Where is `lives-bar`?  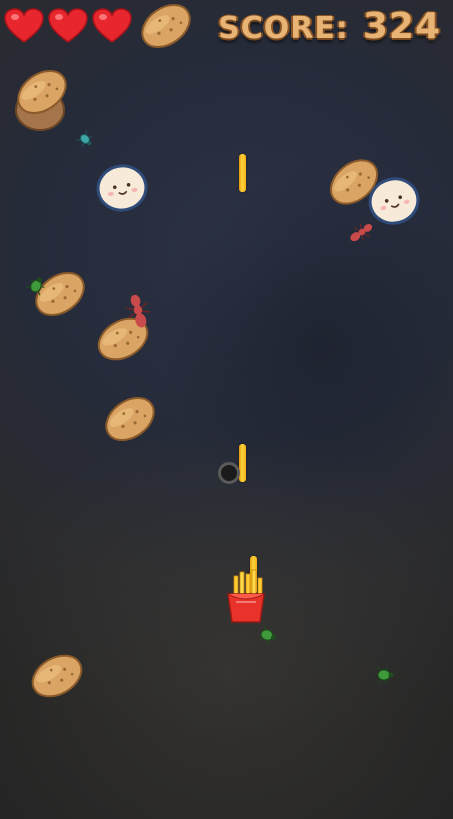
lives-bar is located at coordinates (68, 26).